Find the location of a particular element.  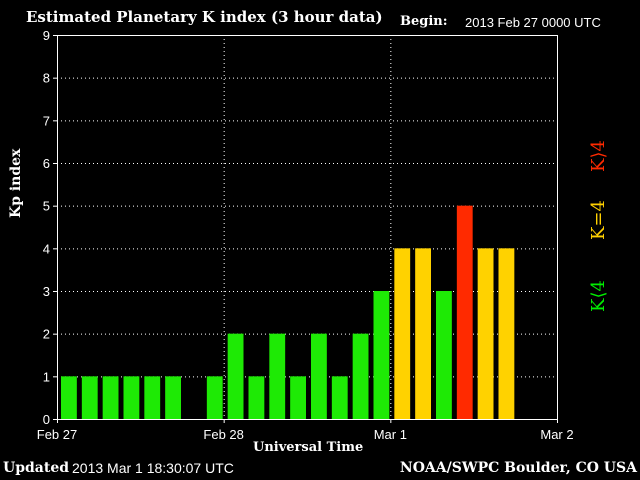

y-tick-label: 0 is located at coordinates (46, 419).